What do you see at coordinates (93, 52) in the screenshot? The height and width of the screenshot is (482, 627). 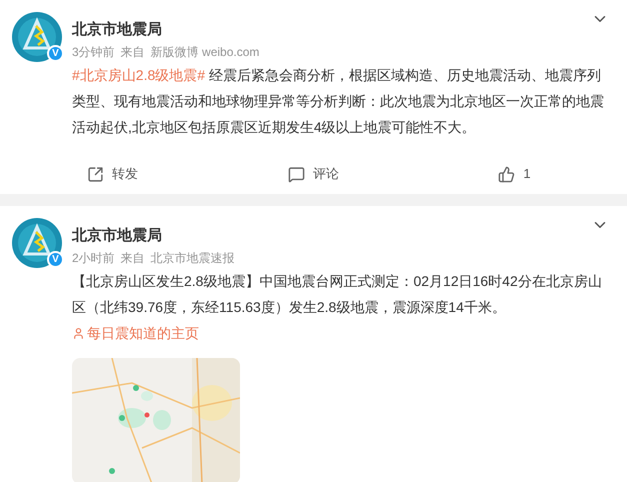 I see `post-time: 3分钟前` at bounding box center [93, 52].